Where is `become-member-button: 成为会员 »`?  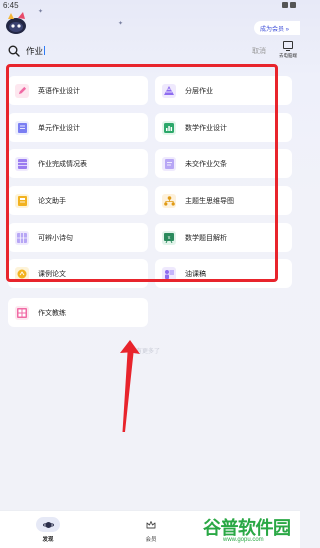
become-member-button: 成为会员 » is located at coordinates (277, 28).